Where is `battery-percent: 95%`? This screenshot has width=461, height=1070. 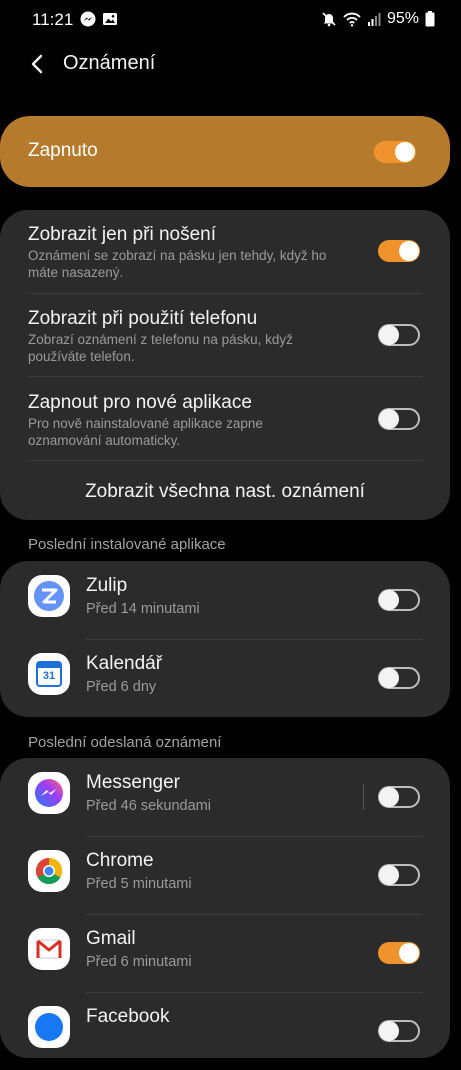
battery-percent: 95% is located at coordinates (402, 18).